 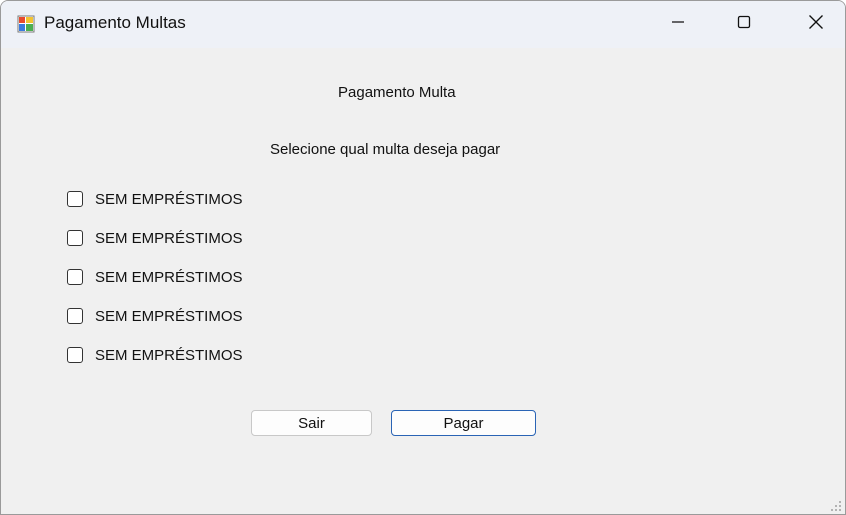 What do you see at coordinates (397, 92) in the screenshot?
I see `form-heading: Pagamento Multa` at bounding box center [397, 92].